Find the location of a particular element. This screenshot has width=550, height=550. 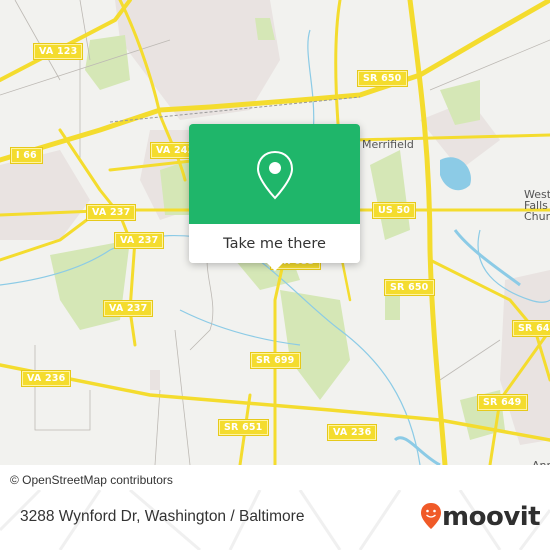

route-shield-us50: US 50 is located at coordinates (394, 210).